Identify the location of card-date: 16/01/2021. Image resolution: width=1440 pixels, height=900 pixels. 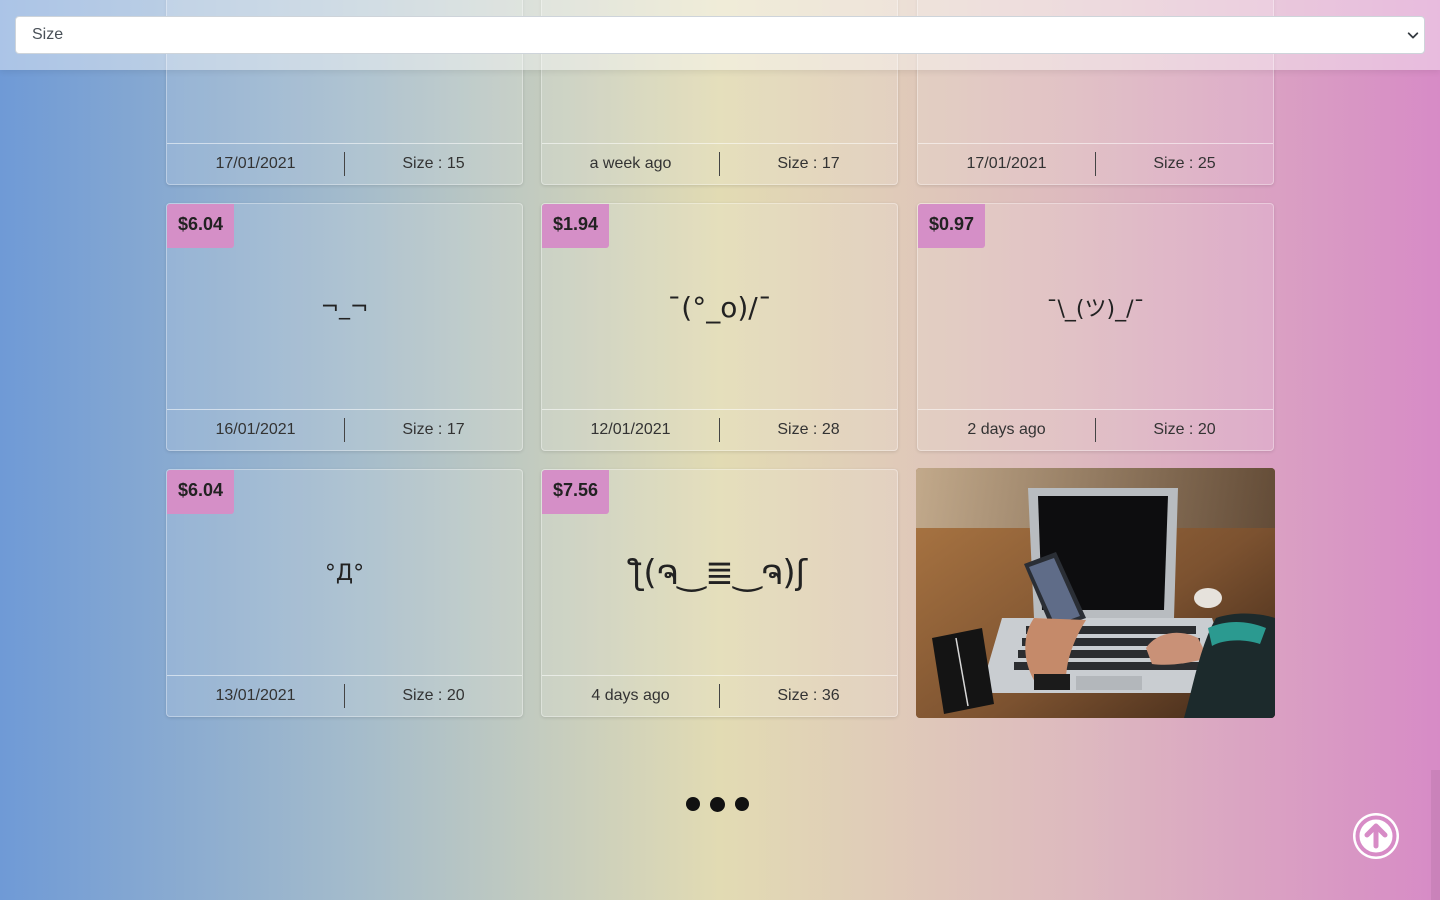
(255, 429).